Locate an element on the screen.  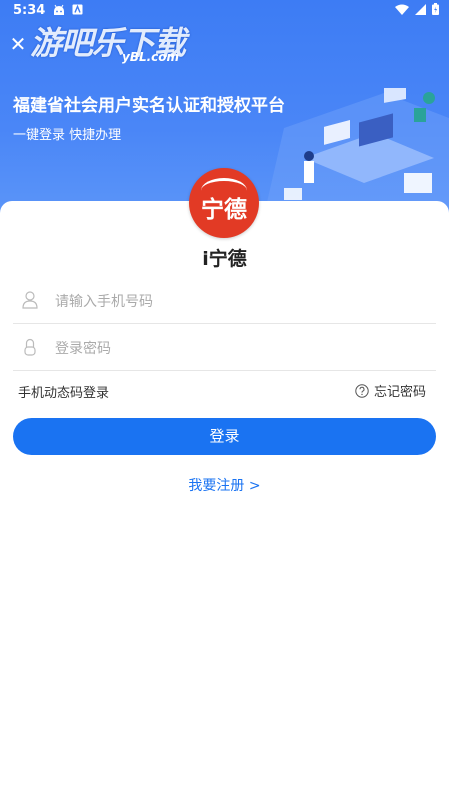
forgot-password-link: 忘记密码 is located at coordinates (390, 390).